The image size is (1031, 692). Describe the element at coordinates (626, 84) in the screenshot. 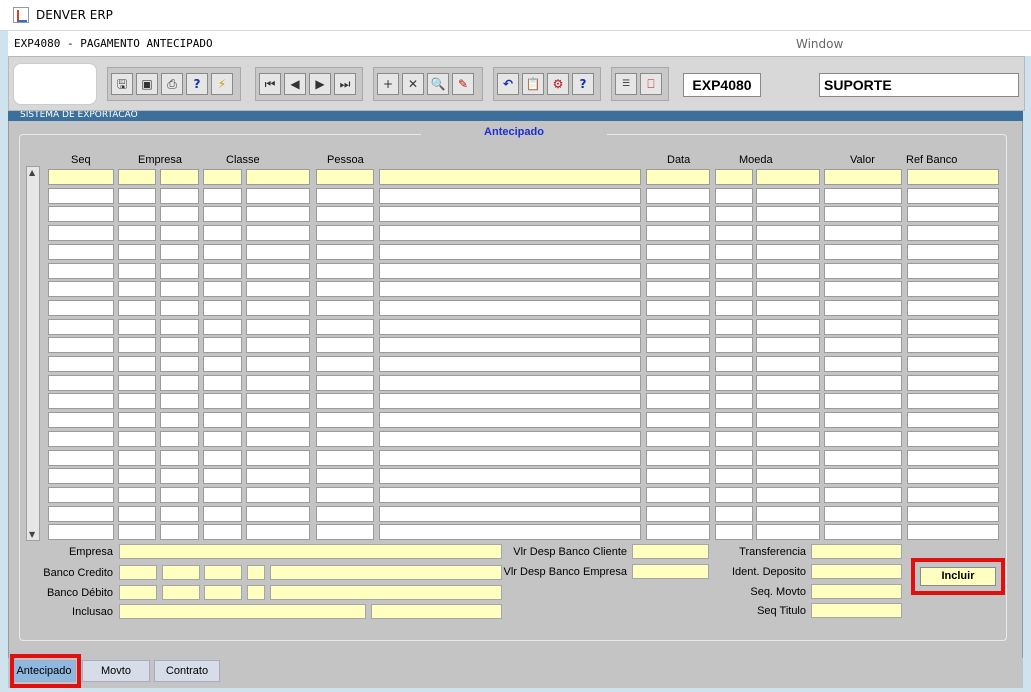

I see `menu-icon: ☰` at that location.